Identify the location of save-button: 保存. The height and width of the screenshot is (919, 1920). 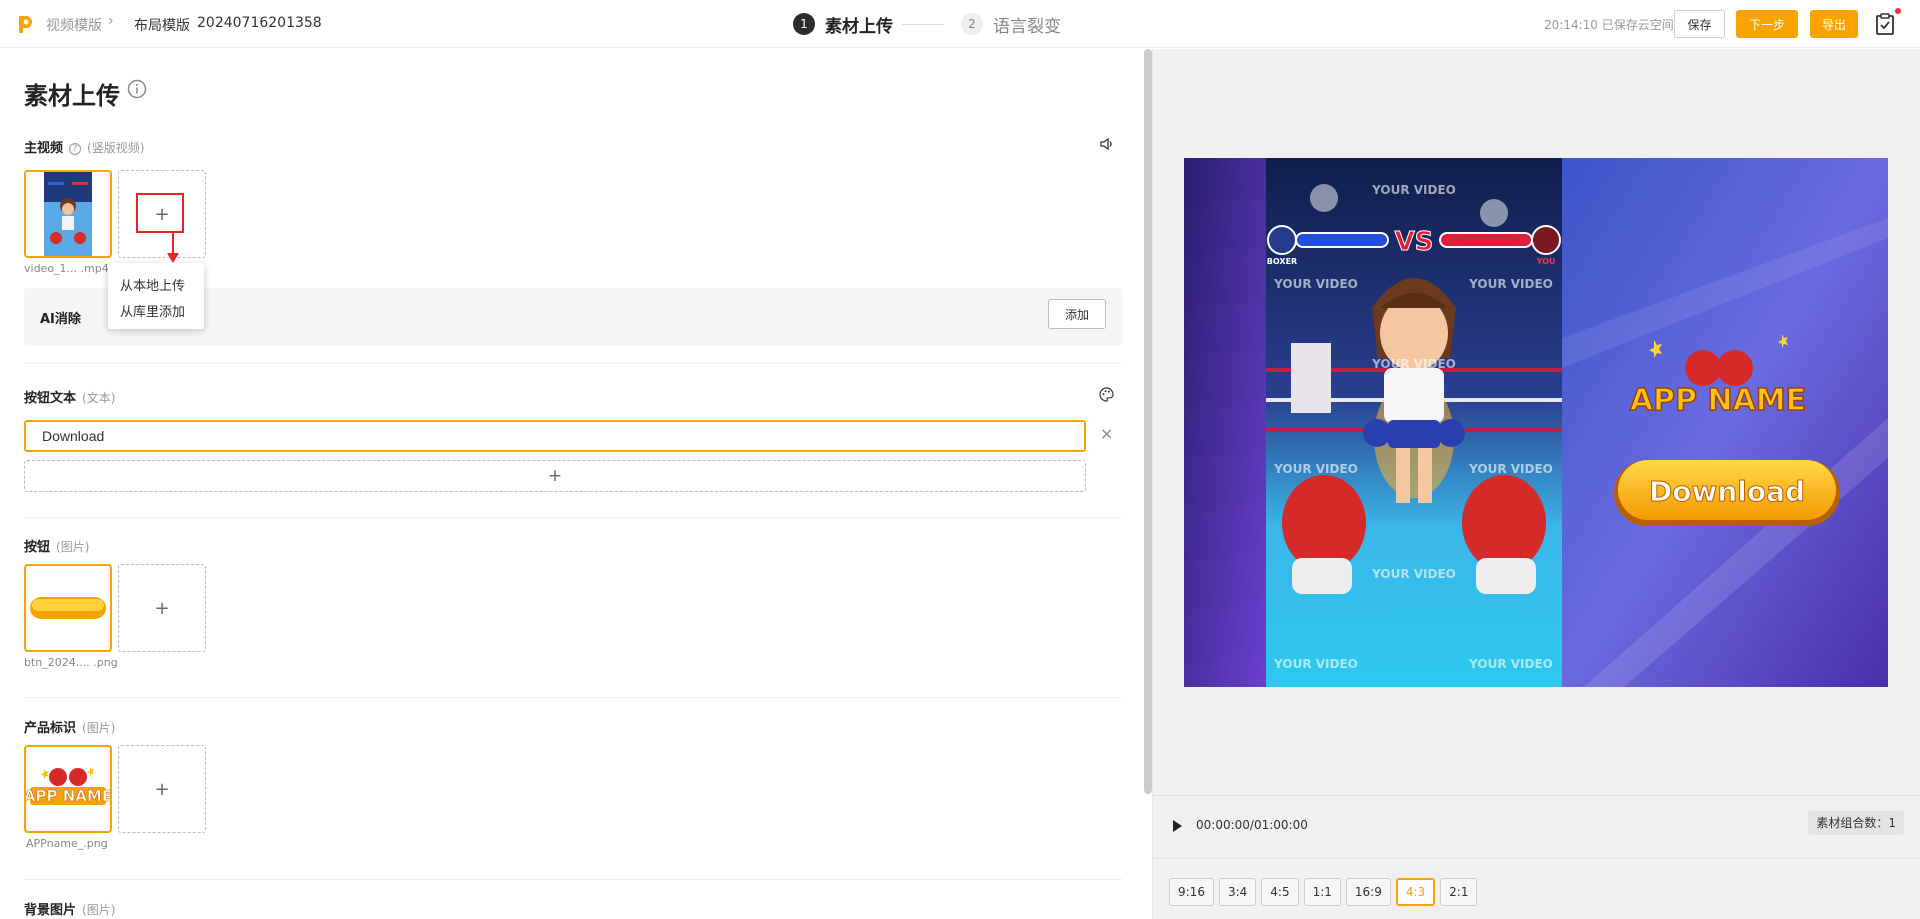
(1699, 24).